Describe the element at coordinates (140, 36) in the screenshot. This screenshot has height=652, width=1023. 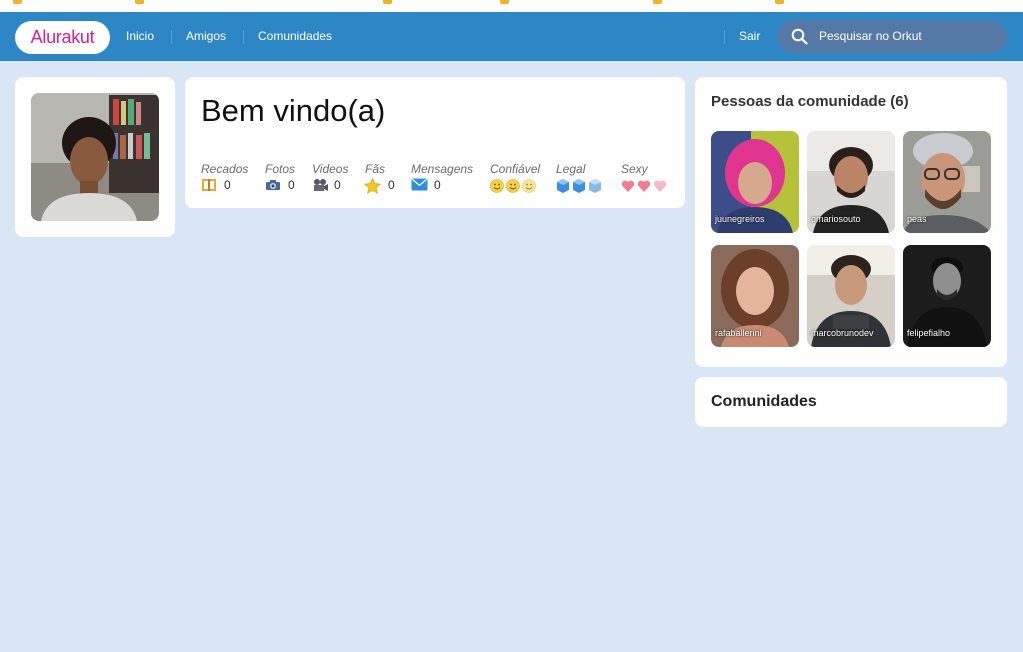
I see `nav-link-inicio: Inicio` at that location.